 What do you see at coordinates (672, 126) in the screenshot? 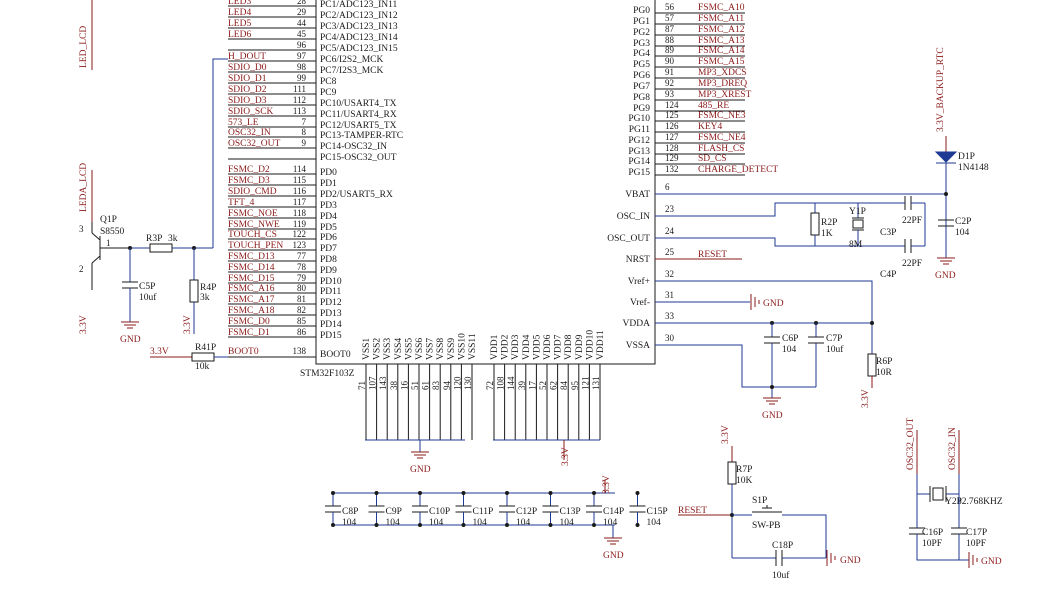
I see `mcu-right-pin-number: 126` at bounding box center [672, 126].